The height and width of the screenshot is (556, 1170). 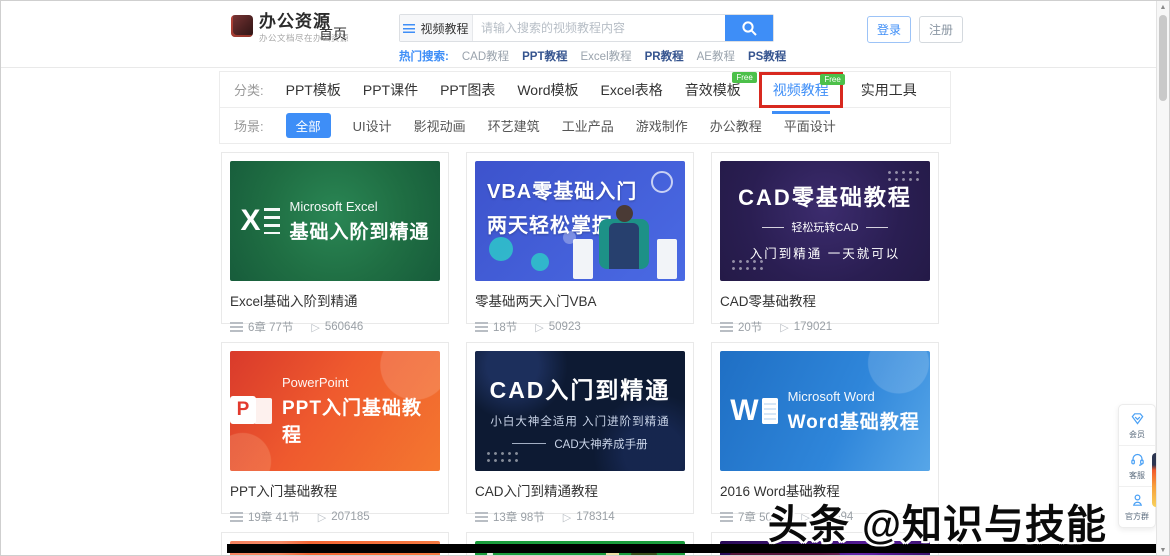 I want to click on course-chapters: 18节, so click(x=505, y=328).